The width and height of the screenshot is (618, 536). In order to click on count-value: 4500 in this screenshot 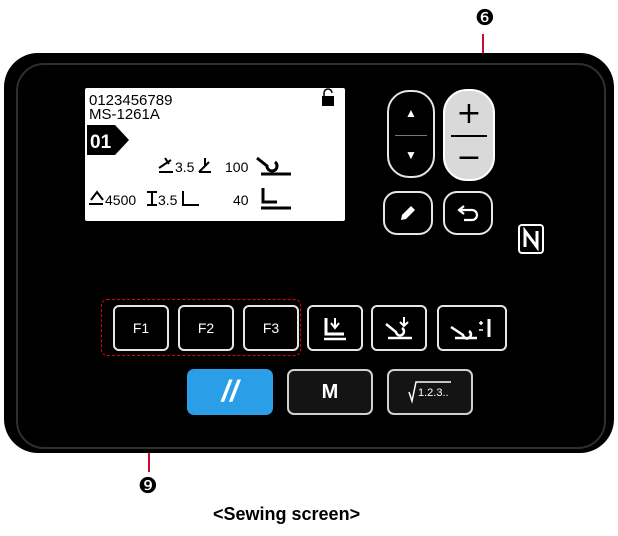, I will do `click(120, 200)`.